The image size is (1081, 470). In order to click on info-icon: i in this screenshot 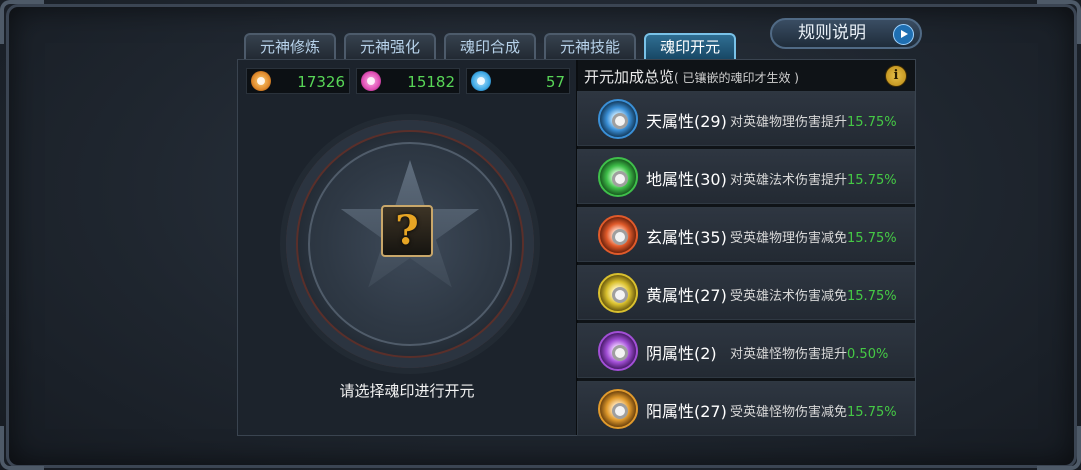, I will do `click(896, 76)`.